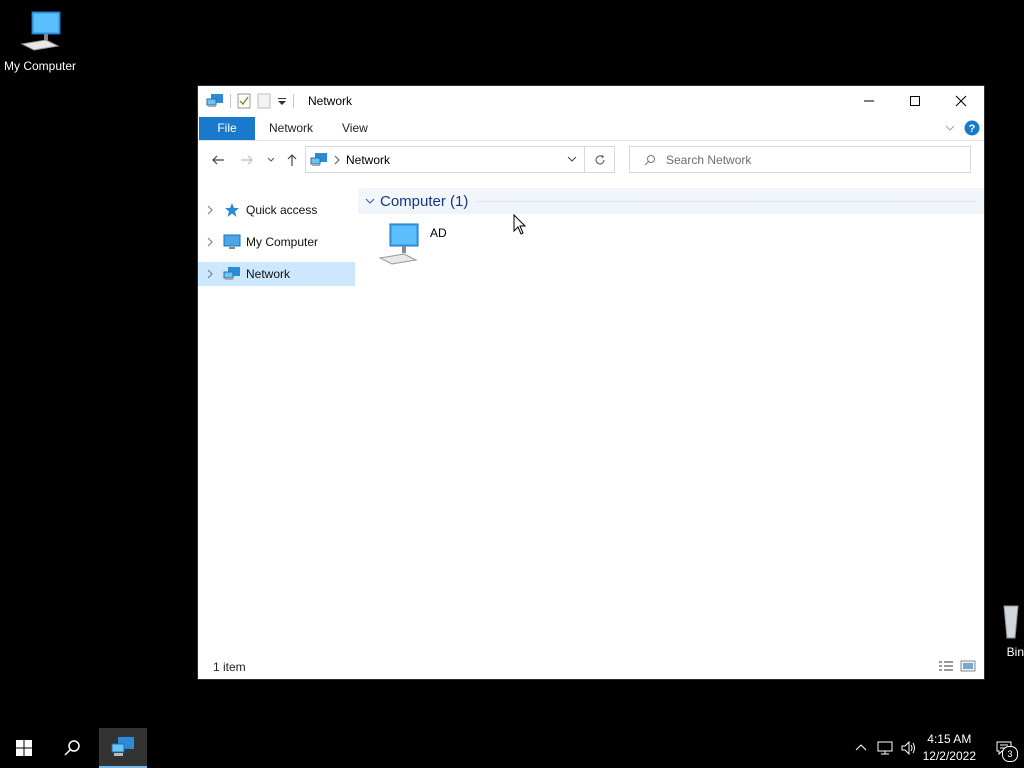  Describe the element at coordinates (227, 128) in the screenshot. I see `tab-file: File` at that location.